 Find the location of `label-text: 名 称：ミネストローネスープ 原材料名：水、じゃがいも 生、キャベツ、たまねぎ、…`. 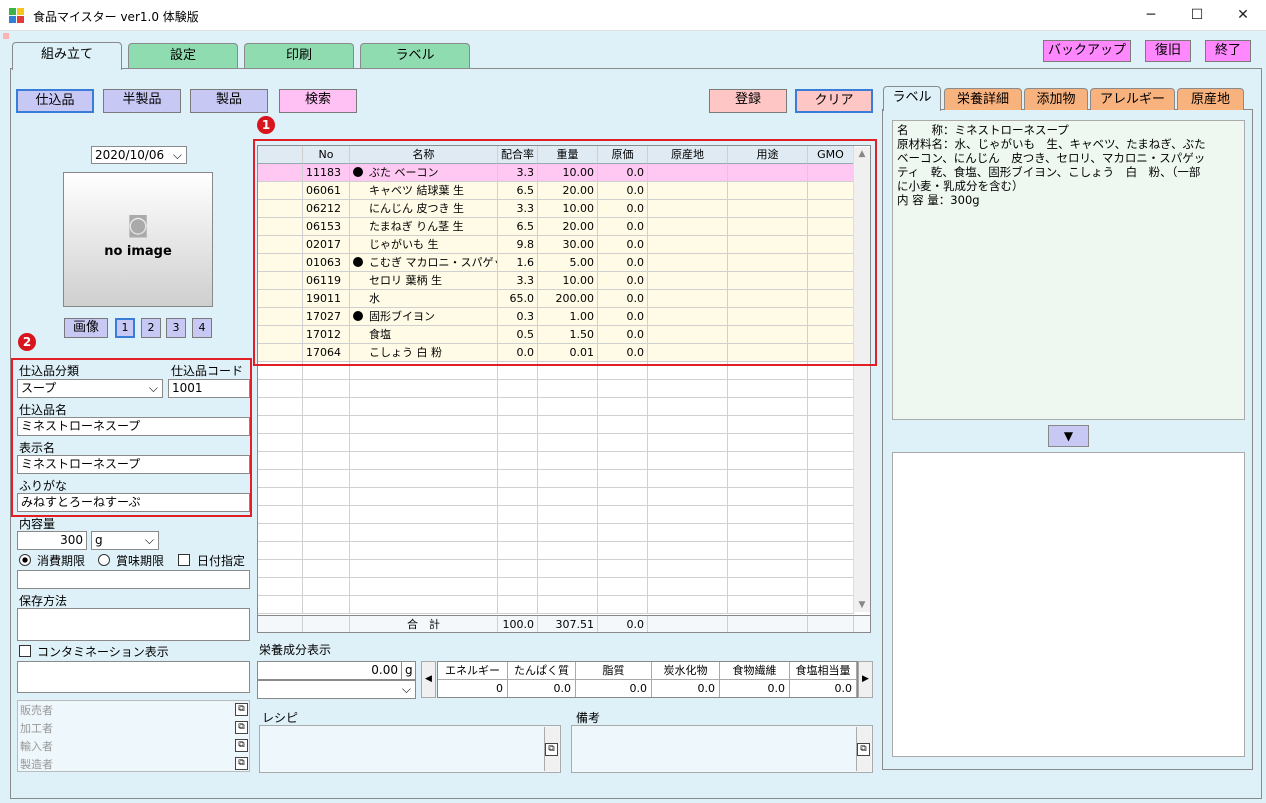

label-text: 名 称：ミネストローネスープ 原材料名：水、じゃがいも 生、キャベツ、たまねぎ、… is located at coordinates (1068, 270).